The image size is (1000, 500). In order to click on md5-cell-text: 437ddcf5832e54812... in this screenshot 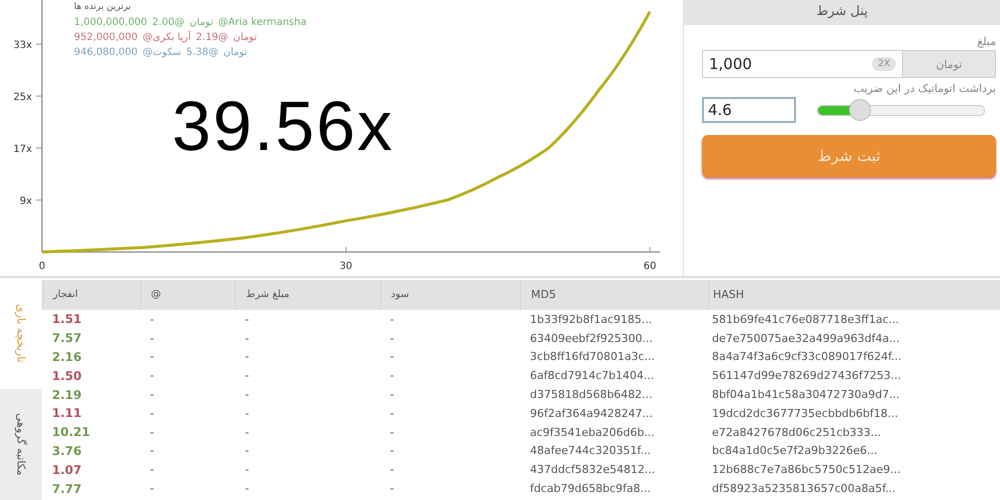, I will do `click(592, 469)`.